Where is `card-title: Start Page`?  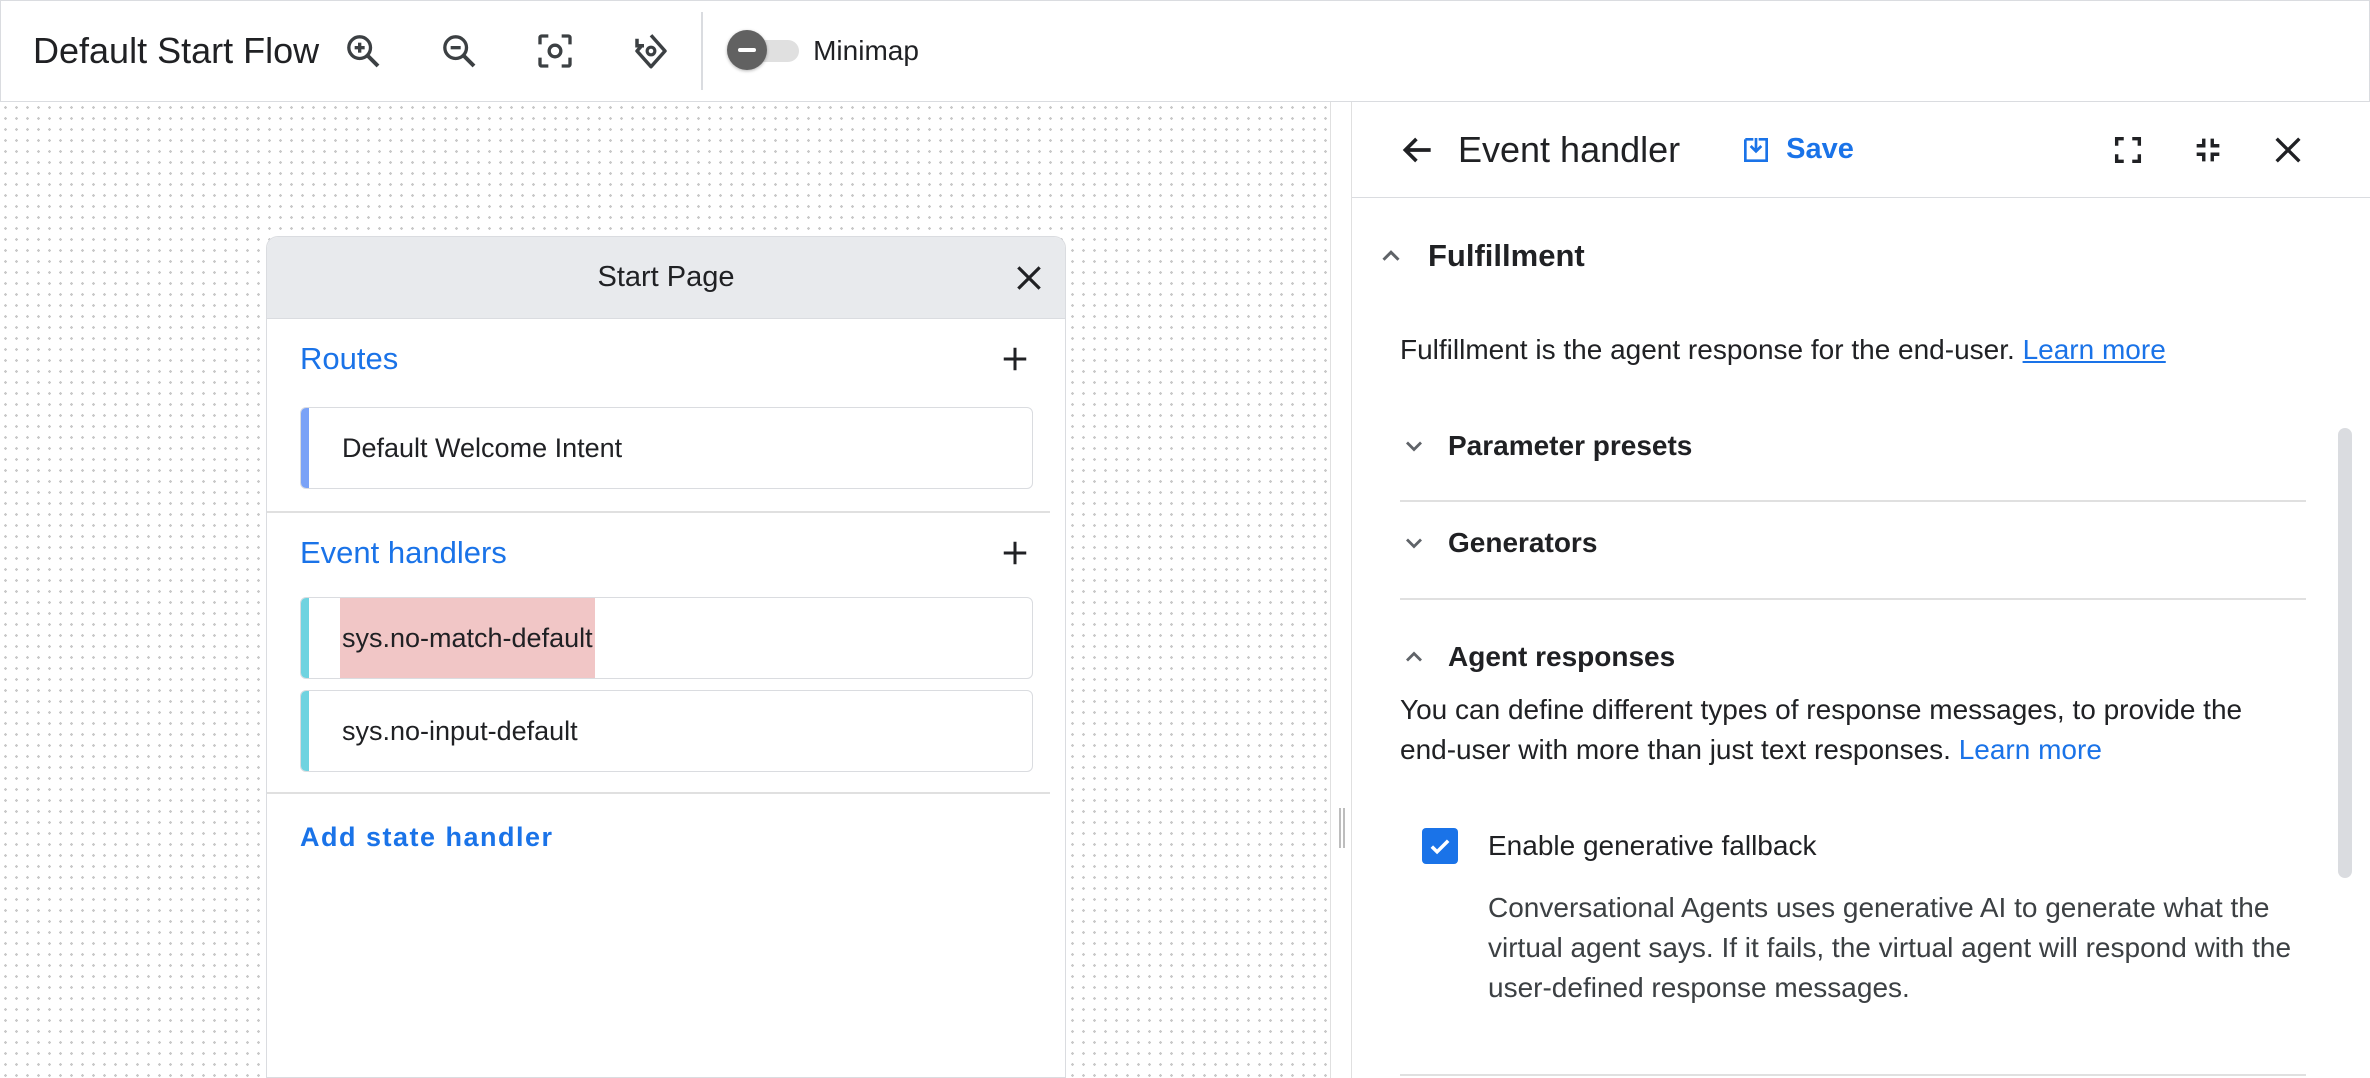
card-title: Start Page is located at coordinates (666, 277).